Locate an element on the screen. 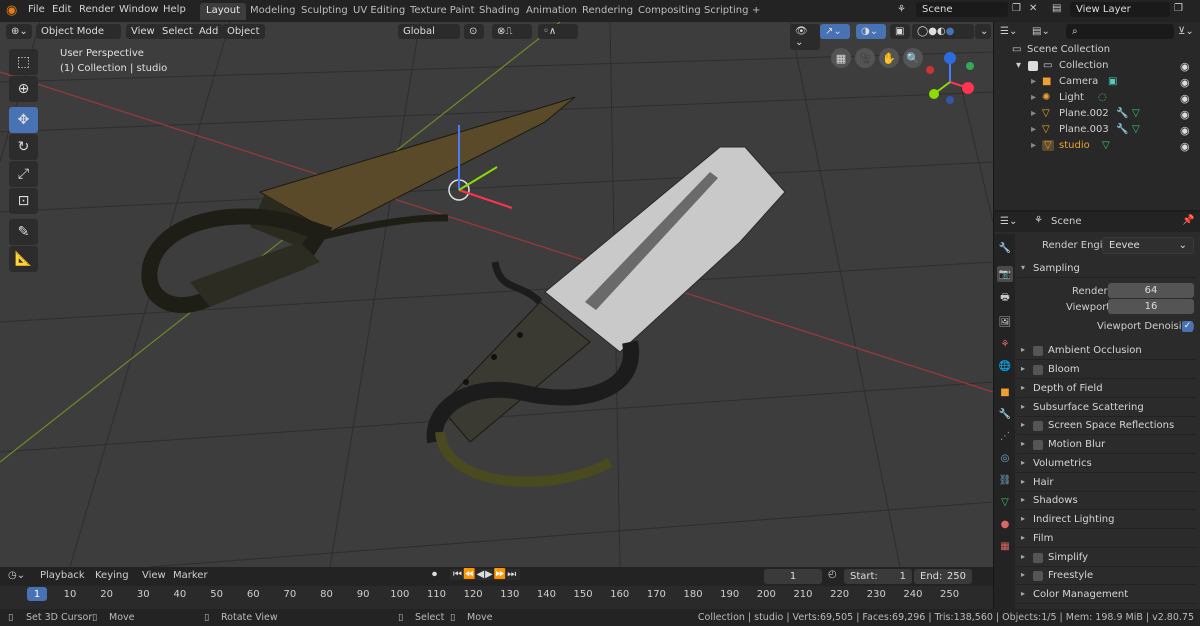  constraints-tab-icon: ⛓ is located at coordinates (1005, 480).